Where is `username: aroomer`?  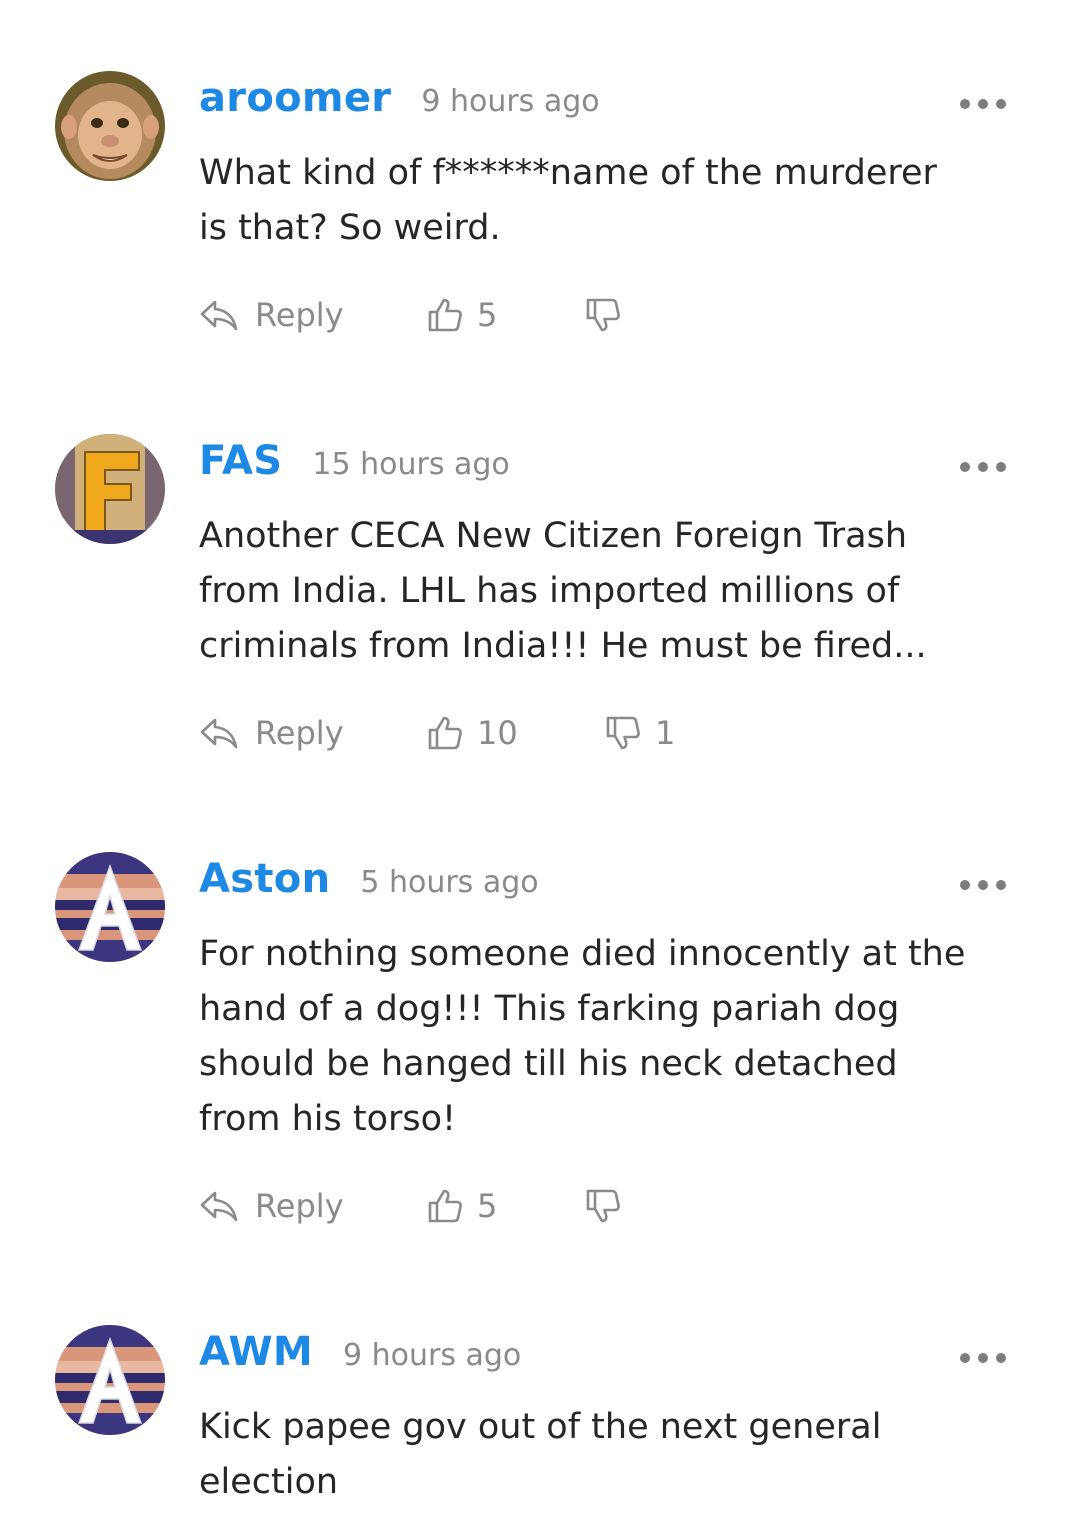 username: aroomer is located at coordinates (295, 98).